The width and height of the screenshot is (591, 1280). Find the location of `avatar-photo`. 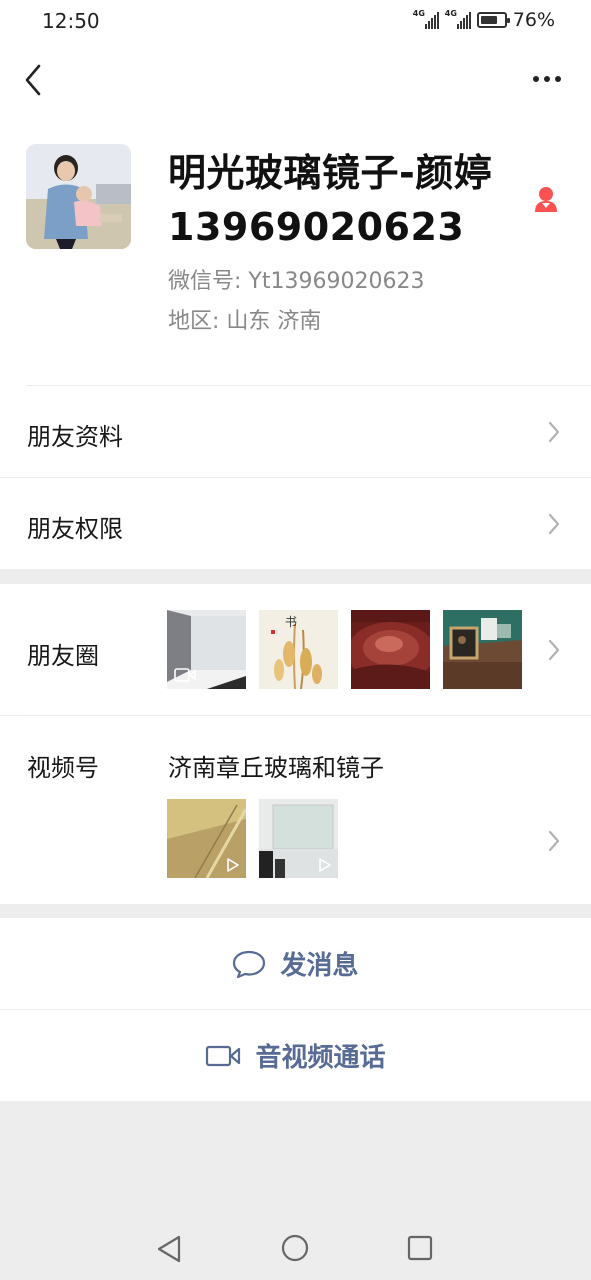

avatar-photo is located at coordinates (78, 196).